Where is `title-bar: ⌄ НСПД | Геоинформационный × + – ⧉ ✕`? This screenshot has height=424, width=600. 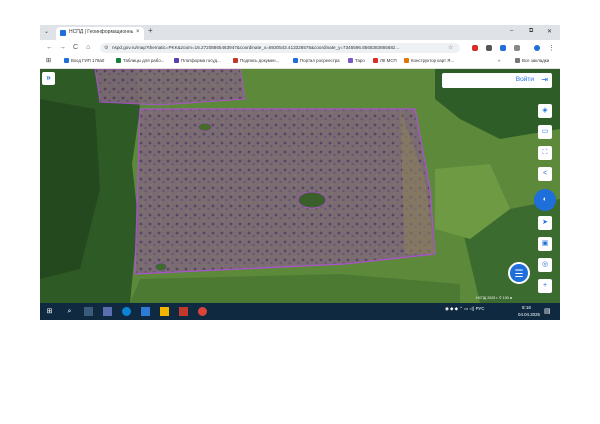 title-bar: ⌄ НСПД | Геоинформационный × + – ⧉ ✕ is located at coordinates (300, 32).